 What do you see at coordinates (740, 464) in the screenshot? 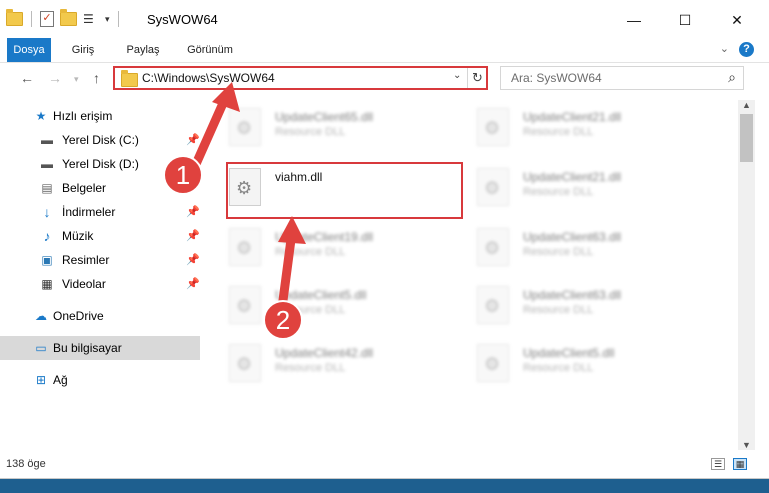
I see `large-icons-view-icon: ▦` at bounding box center [740, 464].